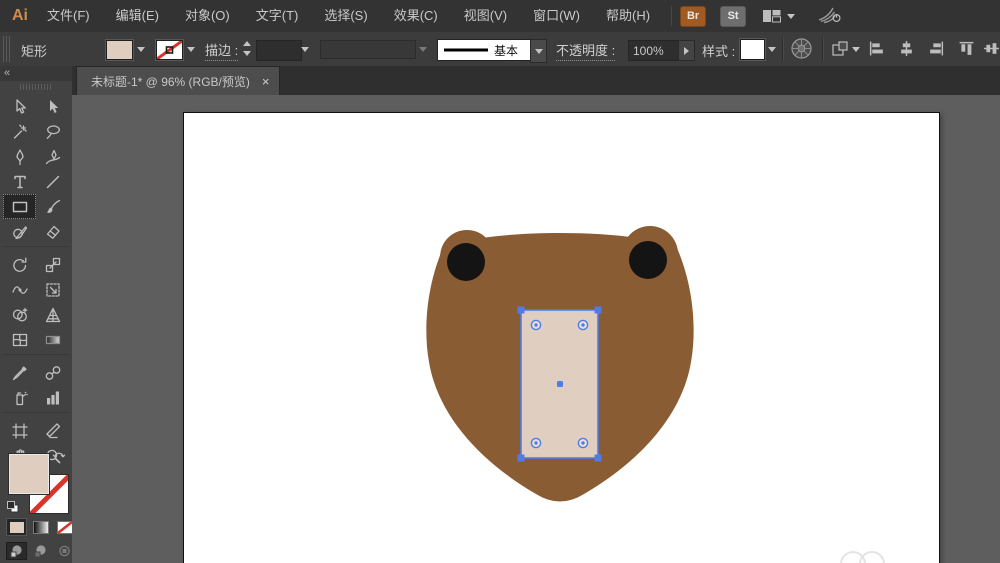 This screenshot has height=563, width=1000. Describe the element at coordinates (52, 264) in the screenshot. I see `scale-tool` at that location.